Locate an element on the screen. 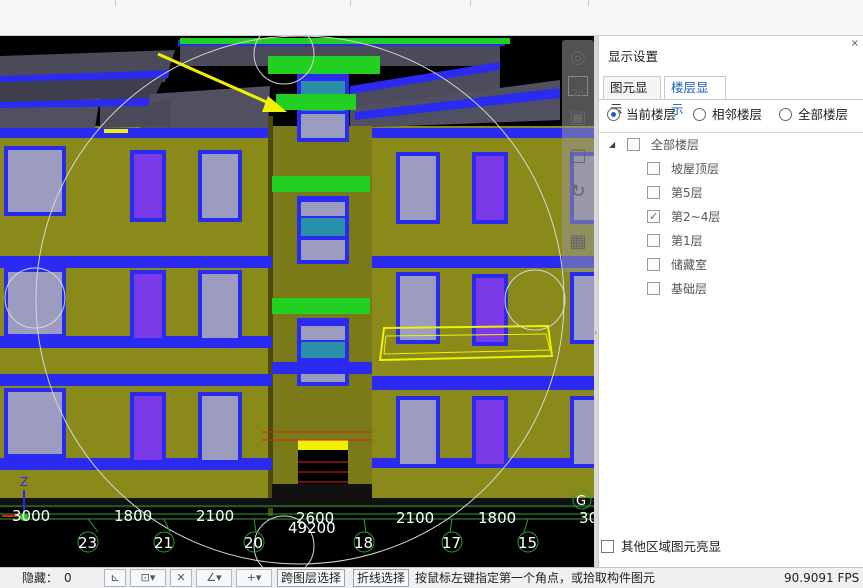 This screenshot has width=863, height=588. radio-current-floor: 当前楼层 is located at coordinates (641, 116).